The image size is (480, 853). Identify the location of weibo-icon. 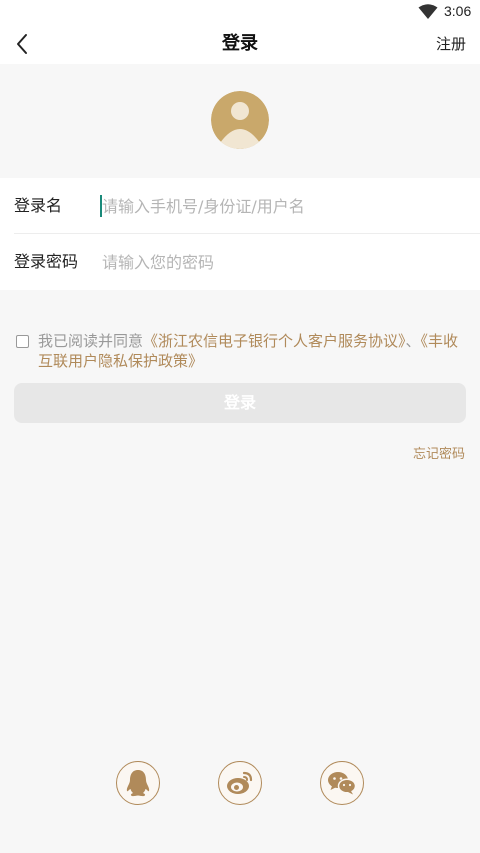
(240, 782).